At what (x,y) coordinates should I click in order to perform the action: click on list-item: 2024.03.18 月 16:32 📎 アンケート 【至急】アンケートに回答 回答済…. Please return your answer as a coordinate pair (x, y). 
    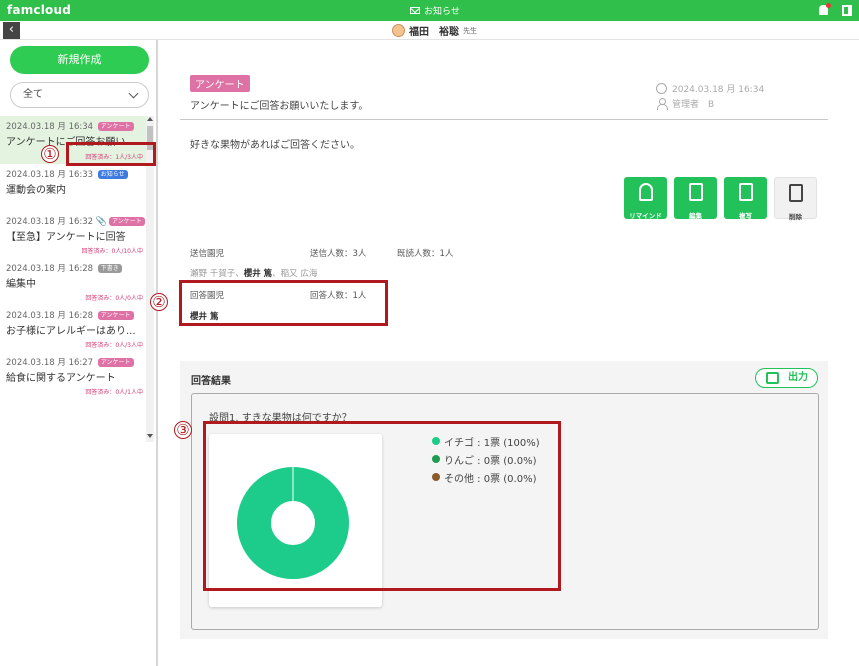
    Looking at the image, I should click on (73, 234).